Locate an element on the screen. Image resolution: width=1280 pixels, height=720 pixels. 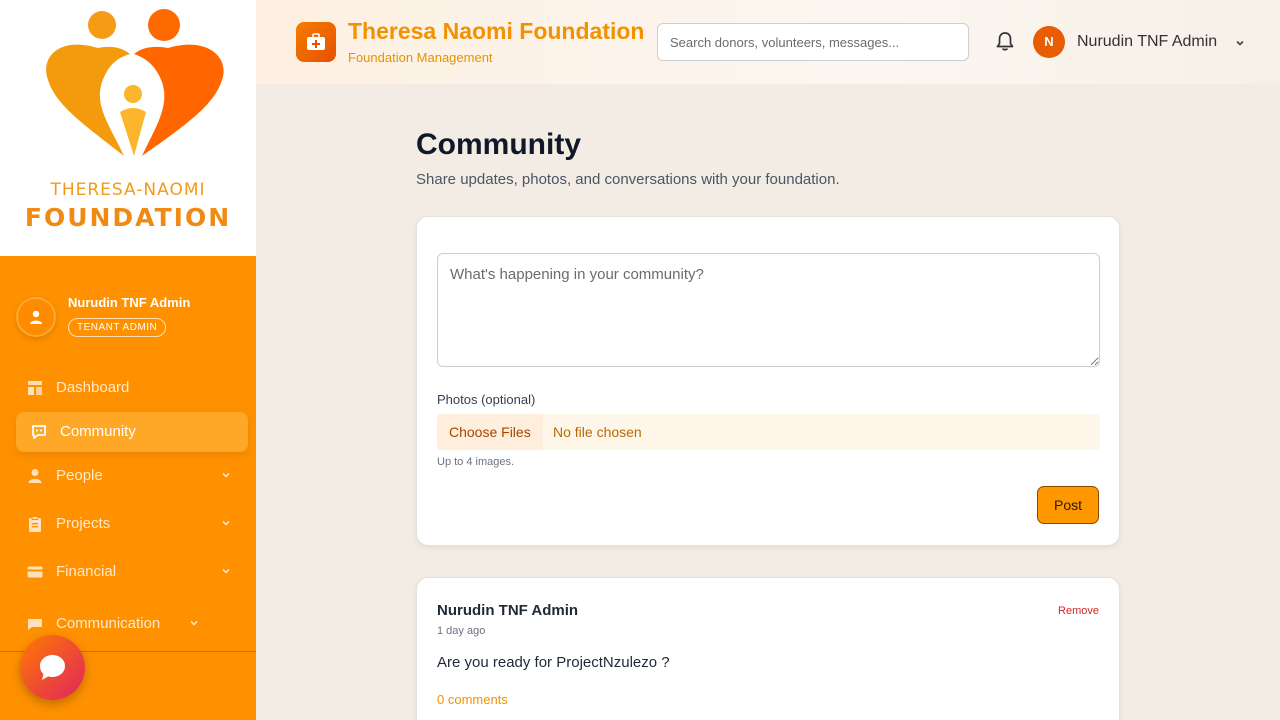
chat-button is located at coordinates (52, 667).